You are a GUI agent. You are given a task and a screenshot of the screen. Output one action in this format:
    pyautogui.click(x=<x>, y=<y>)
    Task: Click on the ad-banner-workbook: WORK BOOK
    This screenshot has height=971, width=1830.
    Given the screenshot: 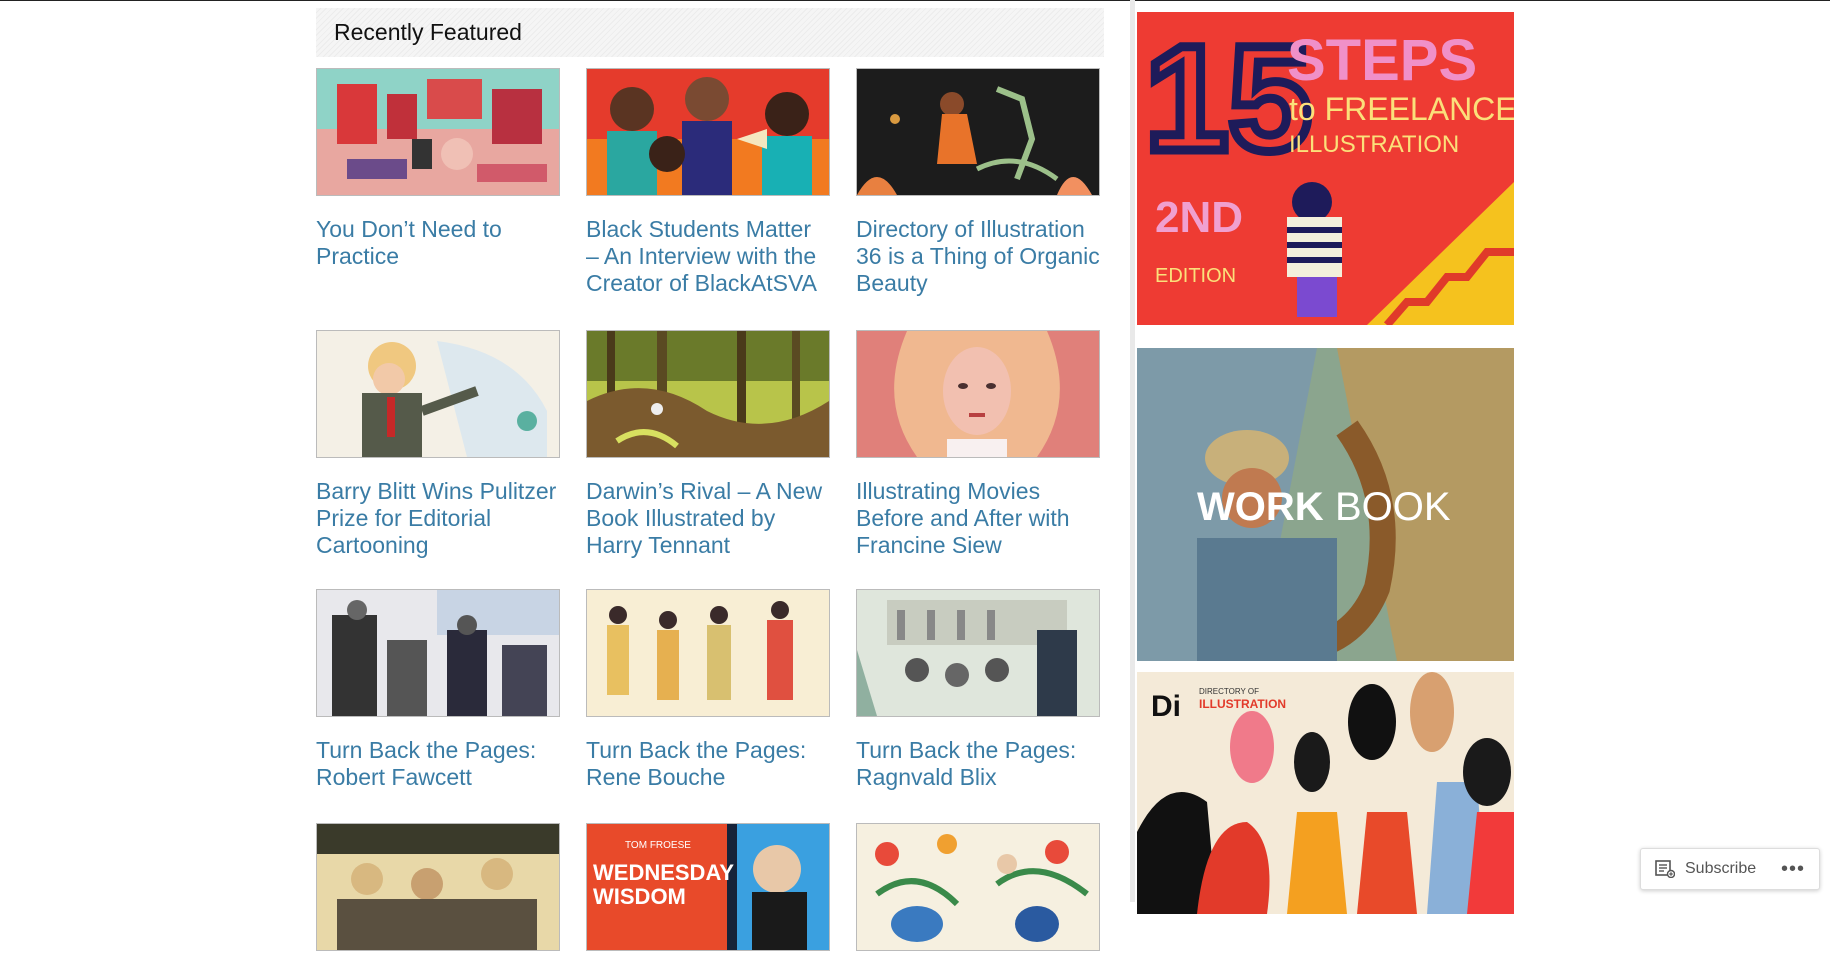 What is the action you would take?
    pyautogui.click(x=1325, y=504)
    